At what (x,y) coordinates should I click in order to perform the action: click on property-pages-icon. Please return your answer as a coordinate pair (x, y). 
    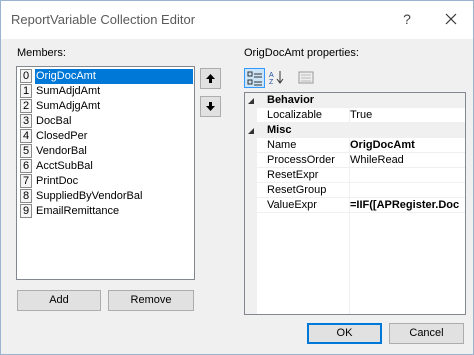
    Looking at the image, I should click on (306, 77).